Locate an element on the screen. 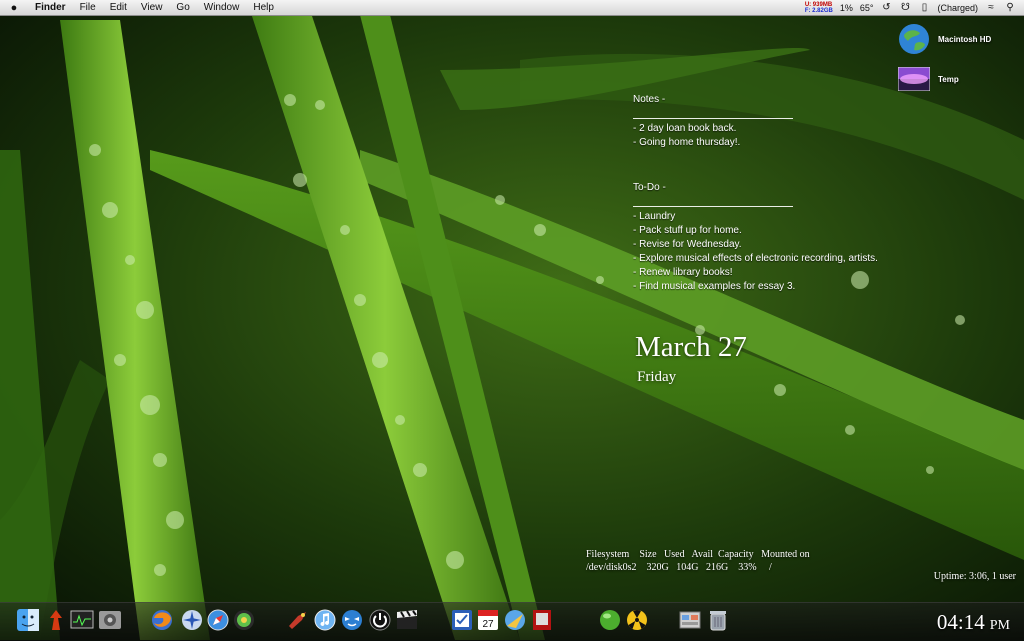  clock-time: 04:14 is located at coordinates (960, 622).